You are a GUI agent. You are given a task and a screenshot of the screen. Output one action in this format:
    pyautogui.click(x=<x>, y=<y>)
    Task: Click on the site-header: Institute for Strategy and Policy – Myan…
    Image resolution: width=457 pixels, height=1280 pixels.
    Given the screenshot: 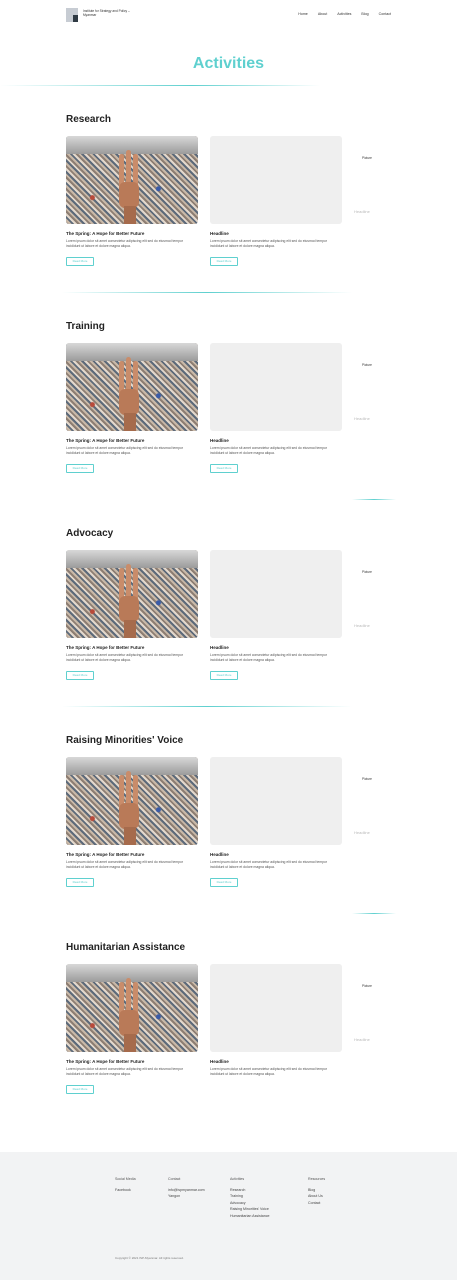 What is the action you would take?
    pyautogui.click(x=228, y=16)
    